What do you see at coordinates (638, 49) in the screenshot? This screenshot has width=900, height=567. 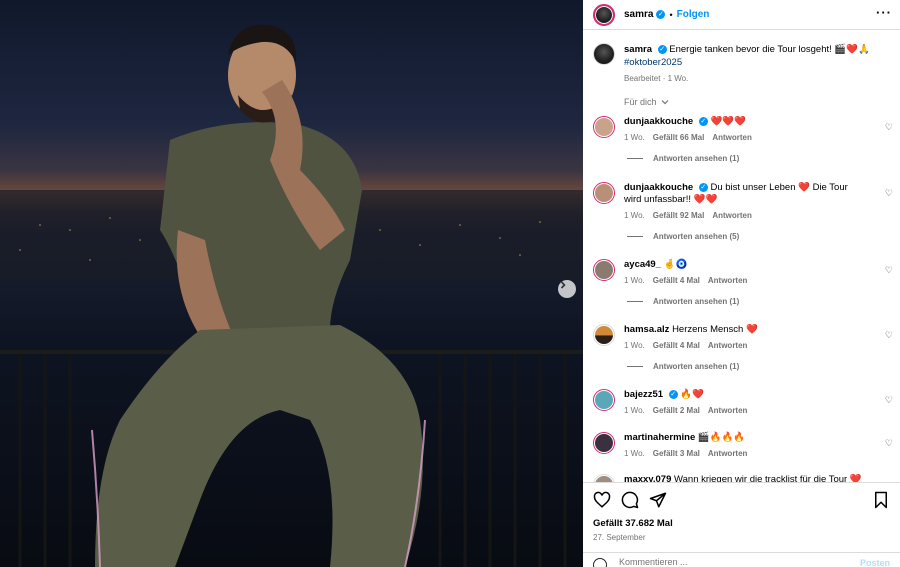 I see `caption-username: samra` at bounding box center [638, 49].